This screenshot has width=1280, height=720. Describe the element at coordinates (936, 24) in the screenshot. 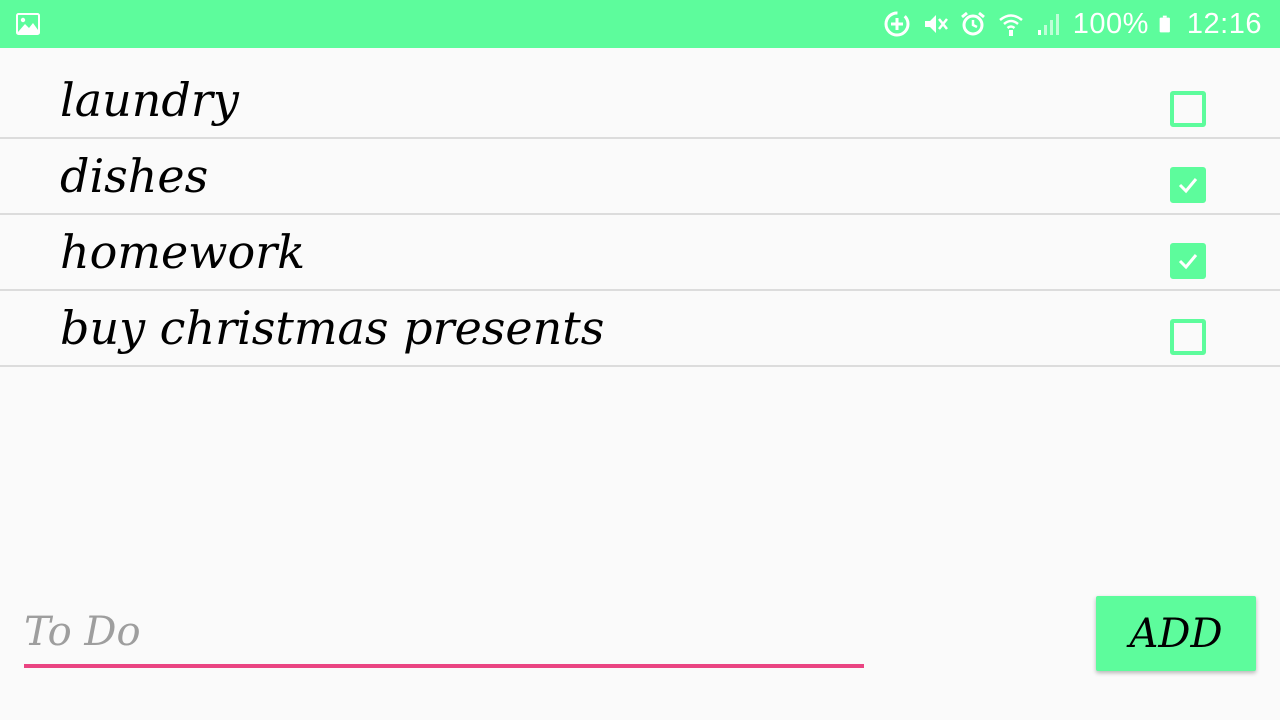

I see `vibrate-mute-icon` at that location.